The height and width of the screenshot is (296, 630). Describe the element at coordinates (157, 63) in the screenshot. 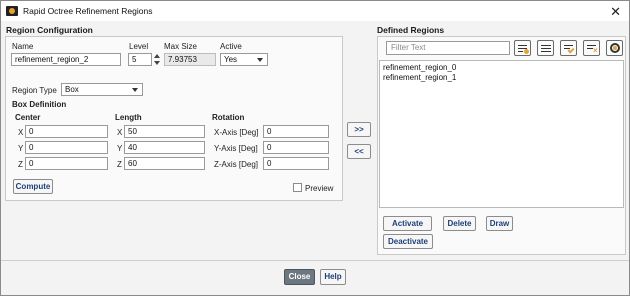

I see `spinner-down-icon` at that location.